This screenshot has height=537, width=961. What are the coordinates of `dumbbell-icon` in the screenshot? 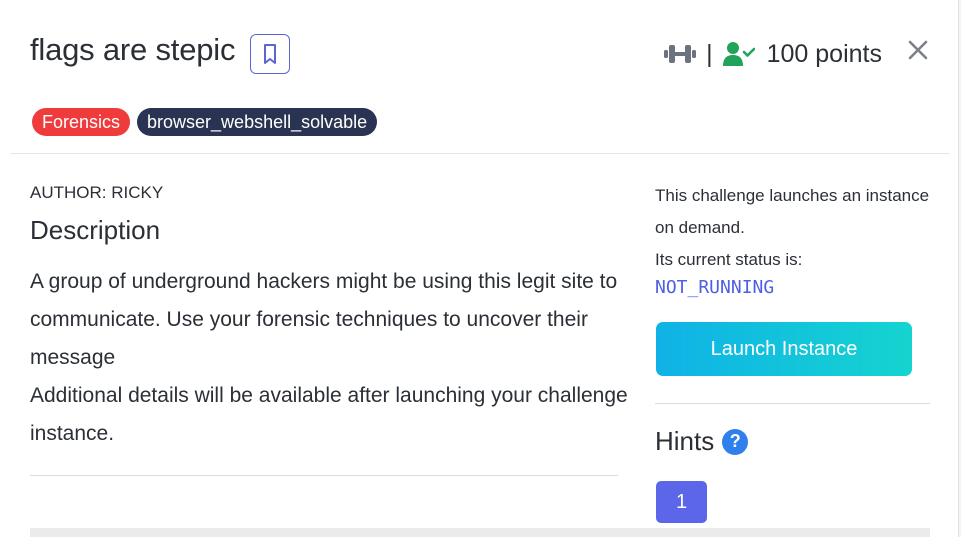 It's located at (680, 54).